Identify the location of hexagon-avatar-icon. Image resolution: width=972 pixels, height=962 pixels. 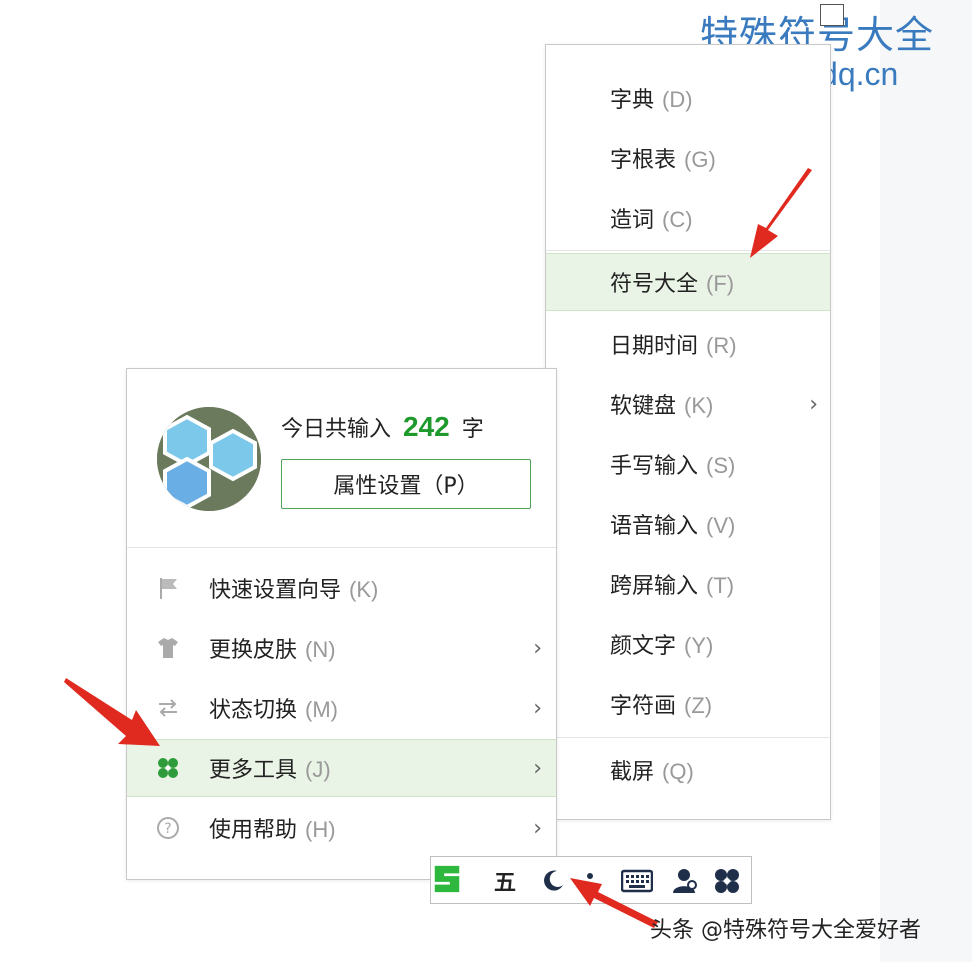
(209, 459).